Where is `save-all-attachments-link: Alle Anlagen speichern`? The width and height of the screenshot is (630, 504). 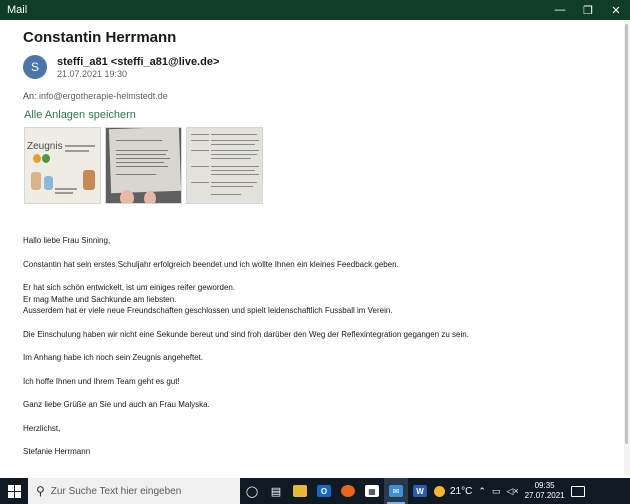 save-all-attachments-link: Alle Anlagen speichern is located at coordinates (80, 115).